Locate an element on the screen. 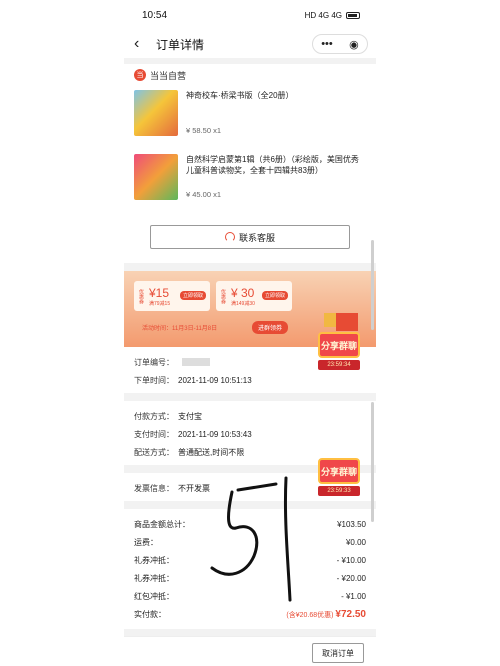  product-price: ¥ 45.00 x1 is located at coordinates (204, 194).